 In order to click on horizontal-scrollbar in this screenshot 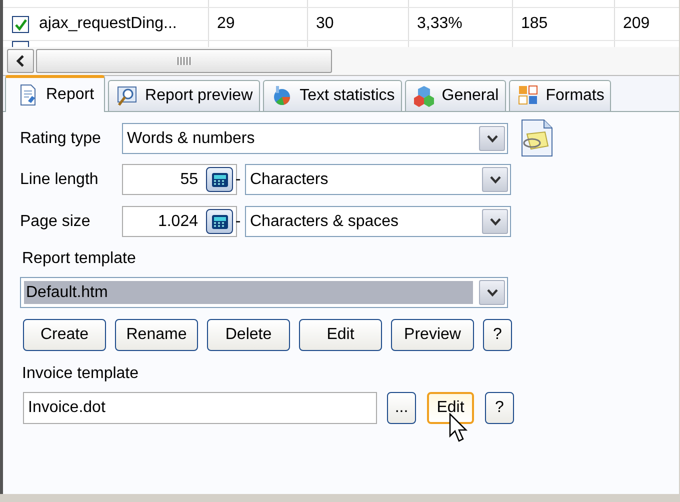, I will do `click(341, 61)`.